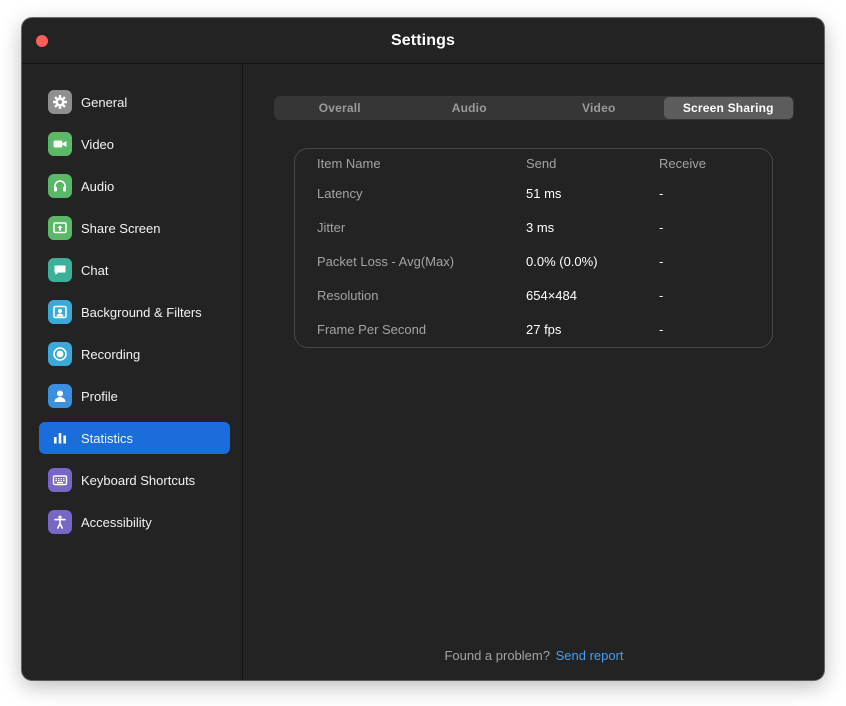  Describe the element at coordinates (540, 227) in the screenshot. I see `send-value: 3 ms` at that location.